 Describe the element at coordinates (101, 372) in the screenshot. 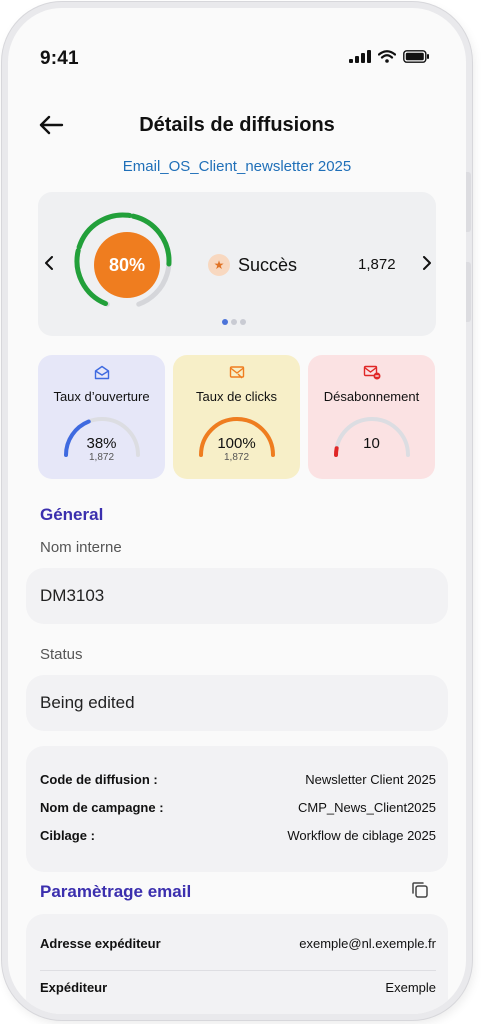

I see `envelope-open-icon` at that location.